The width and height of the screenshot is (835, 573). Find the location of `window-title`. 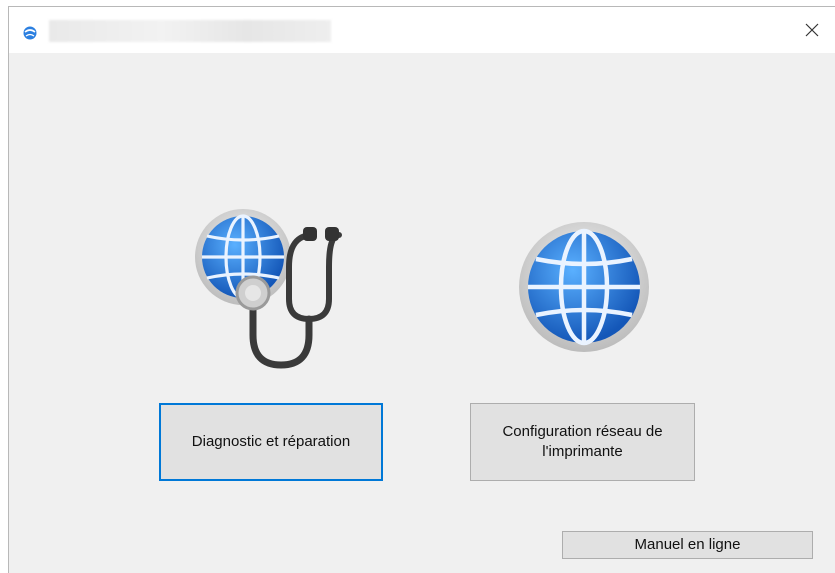

window-title is located at coordinates (190, 31).